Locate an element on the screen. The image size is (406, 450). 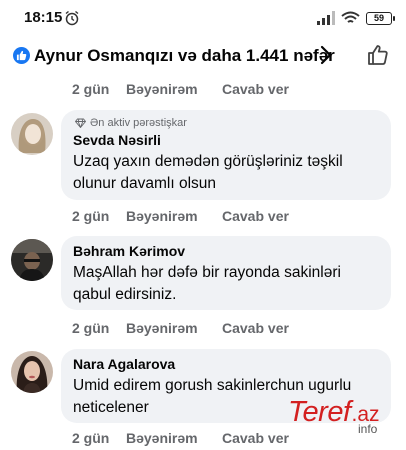
reactions-bar: Aynur Osmanqızı və daha 1.441 nəfər is located at coordinates (203, 56).